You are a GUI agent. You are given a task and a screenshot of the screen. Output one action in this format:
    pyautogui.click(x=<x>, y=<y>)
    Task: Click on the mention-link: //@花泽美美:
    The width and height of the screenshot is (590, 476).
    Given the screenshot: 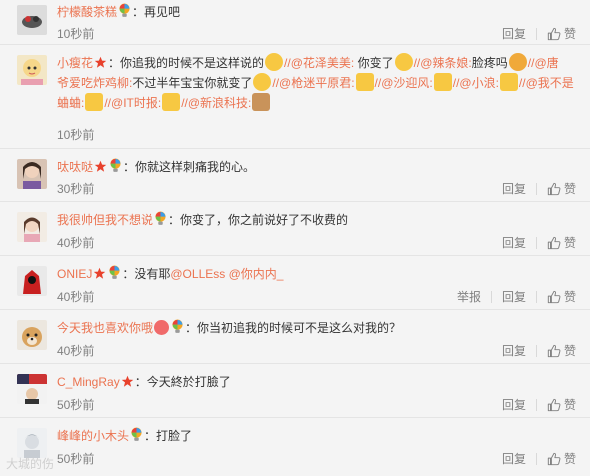 What is the action you would take?
    pyautogui.click(x=319, y=63)
    